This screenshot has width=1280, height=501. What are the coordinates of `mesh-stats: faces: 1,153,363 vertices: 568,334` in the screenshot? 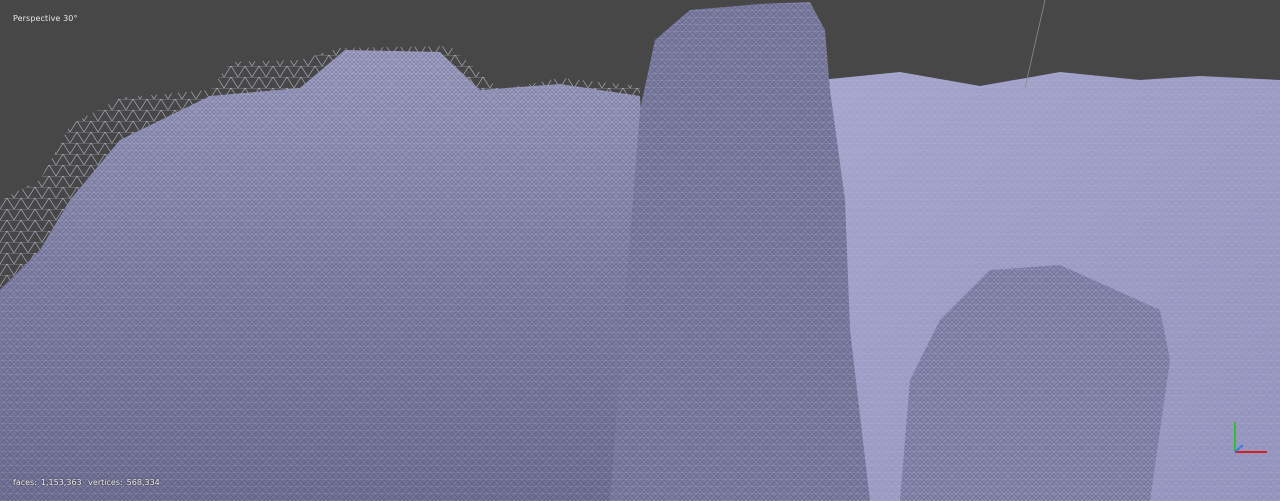 It's located at (88, 482).